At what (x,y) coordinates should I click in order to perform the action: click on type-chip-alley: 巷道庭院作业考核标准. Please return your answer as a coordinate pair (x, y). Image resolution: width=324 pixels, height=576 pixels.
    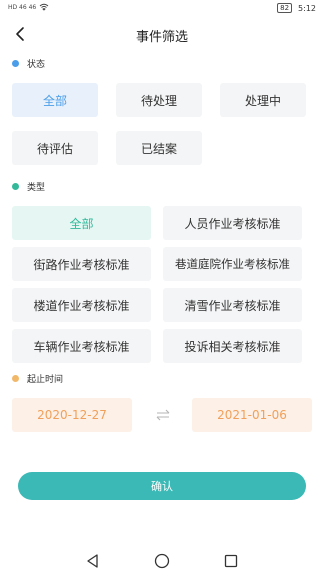
    Looking at the image, I should click on (232, 264).